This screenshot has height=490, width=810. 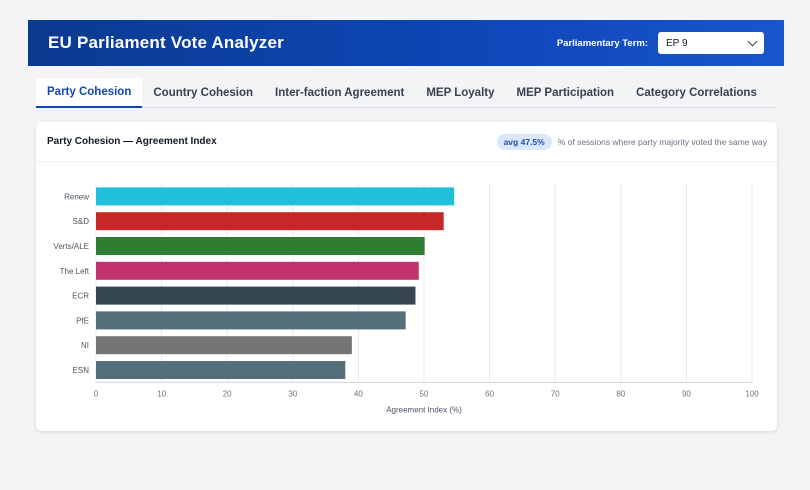 What do you see at coordinates (227, 393) in the screenshot?
I see `x-tick-label: 20` at bounding box center [227, 393].